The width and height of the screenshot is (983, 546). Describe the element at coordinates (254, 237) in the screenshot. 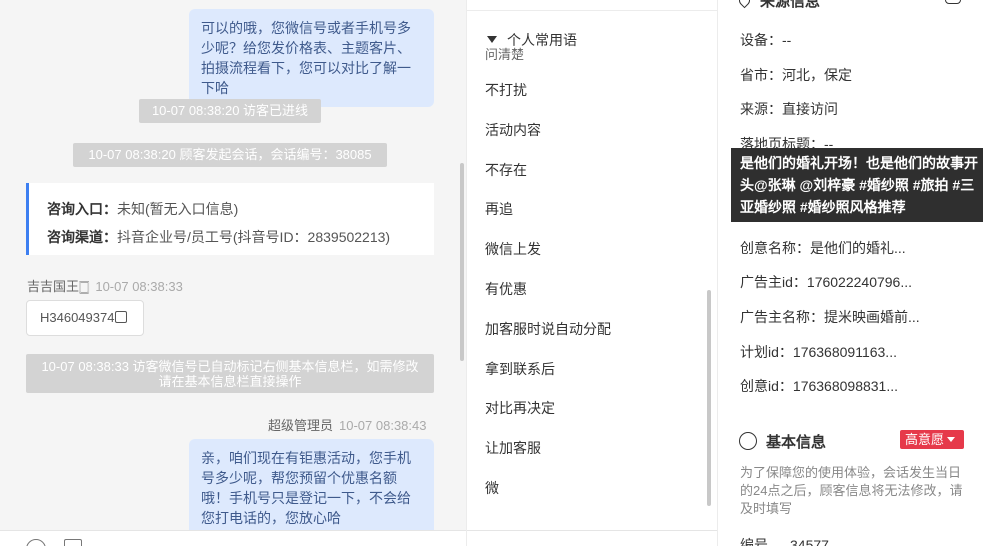

I see `consult-channel-value: 抖音企业号/员工号(抖音号ID：2839502213)` at that location.